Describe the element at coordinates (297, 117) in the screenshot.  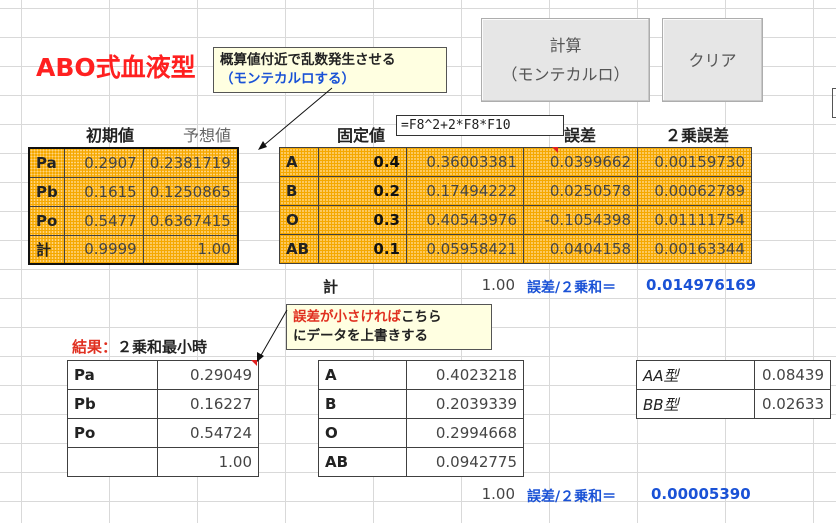
I see `arrow-to-predicted-header` at that location.